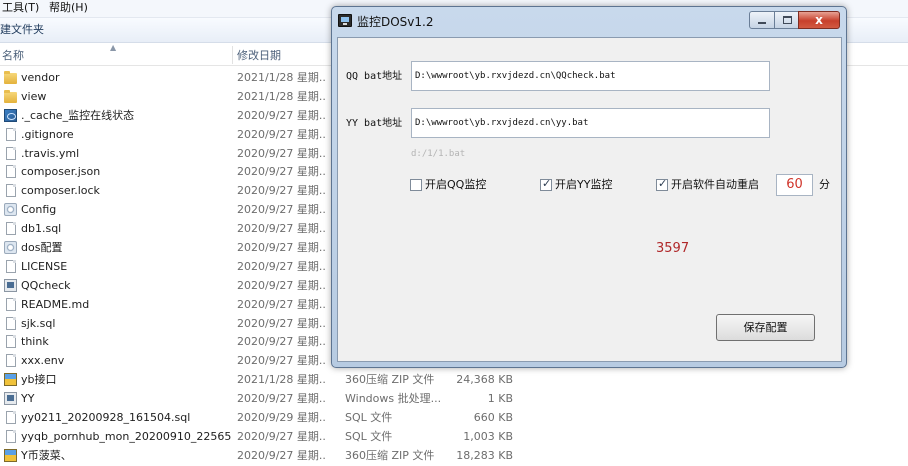 The image size is (908, 466). Describe the element at coordinates (374, 123) in the screenshot. I see `yy-bat-label: YY bat地址` at that location.